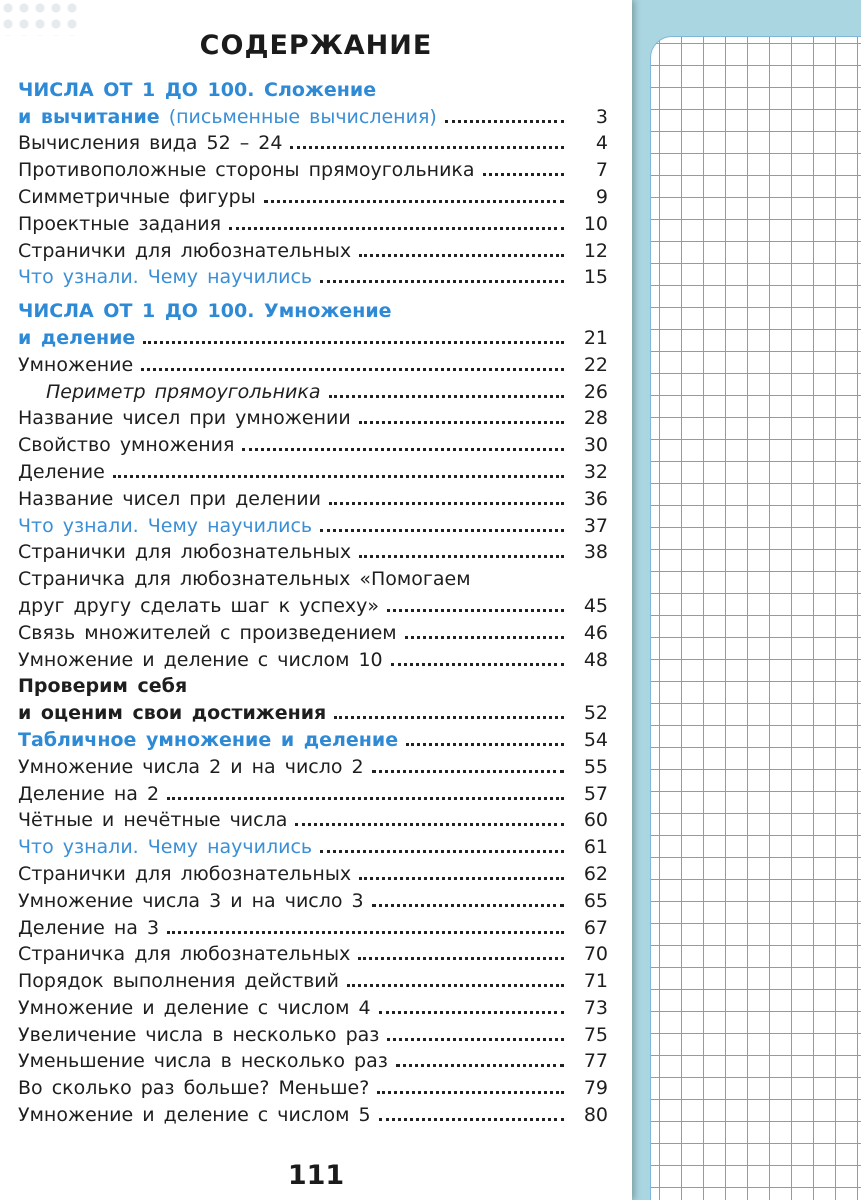 This screenshot has width=861, height=1200. Describe the element at coordinates (198, 606) in the screenshot. I see `toc-entry-title: друг другу сделать шаг к успеху»` at that location.